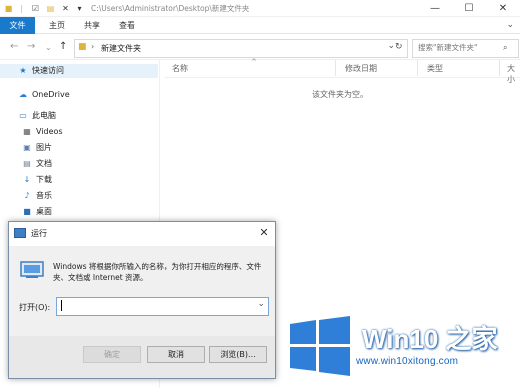  What do you see at coordinates (513, 74) in the screenshot?
I see `column-size: 大小` at bounding box center [513, 74].